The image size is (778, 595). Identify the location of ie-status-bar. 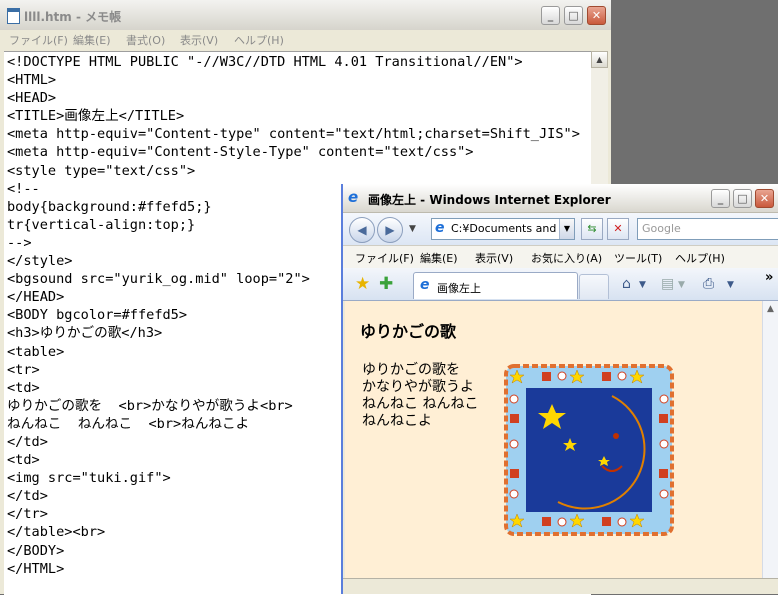
(560, 586).